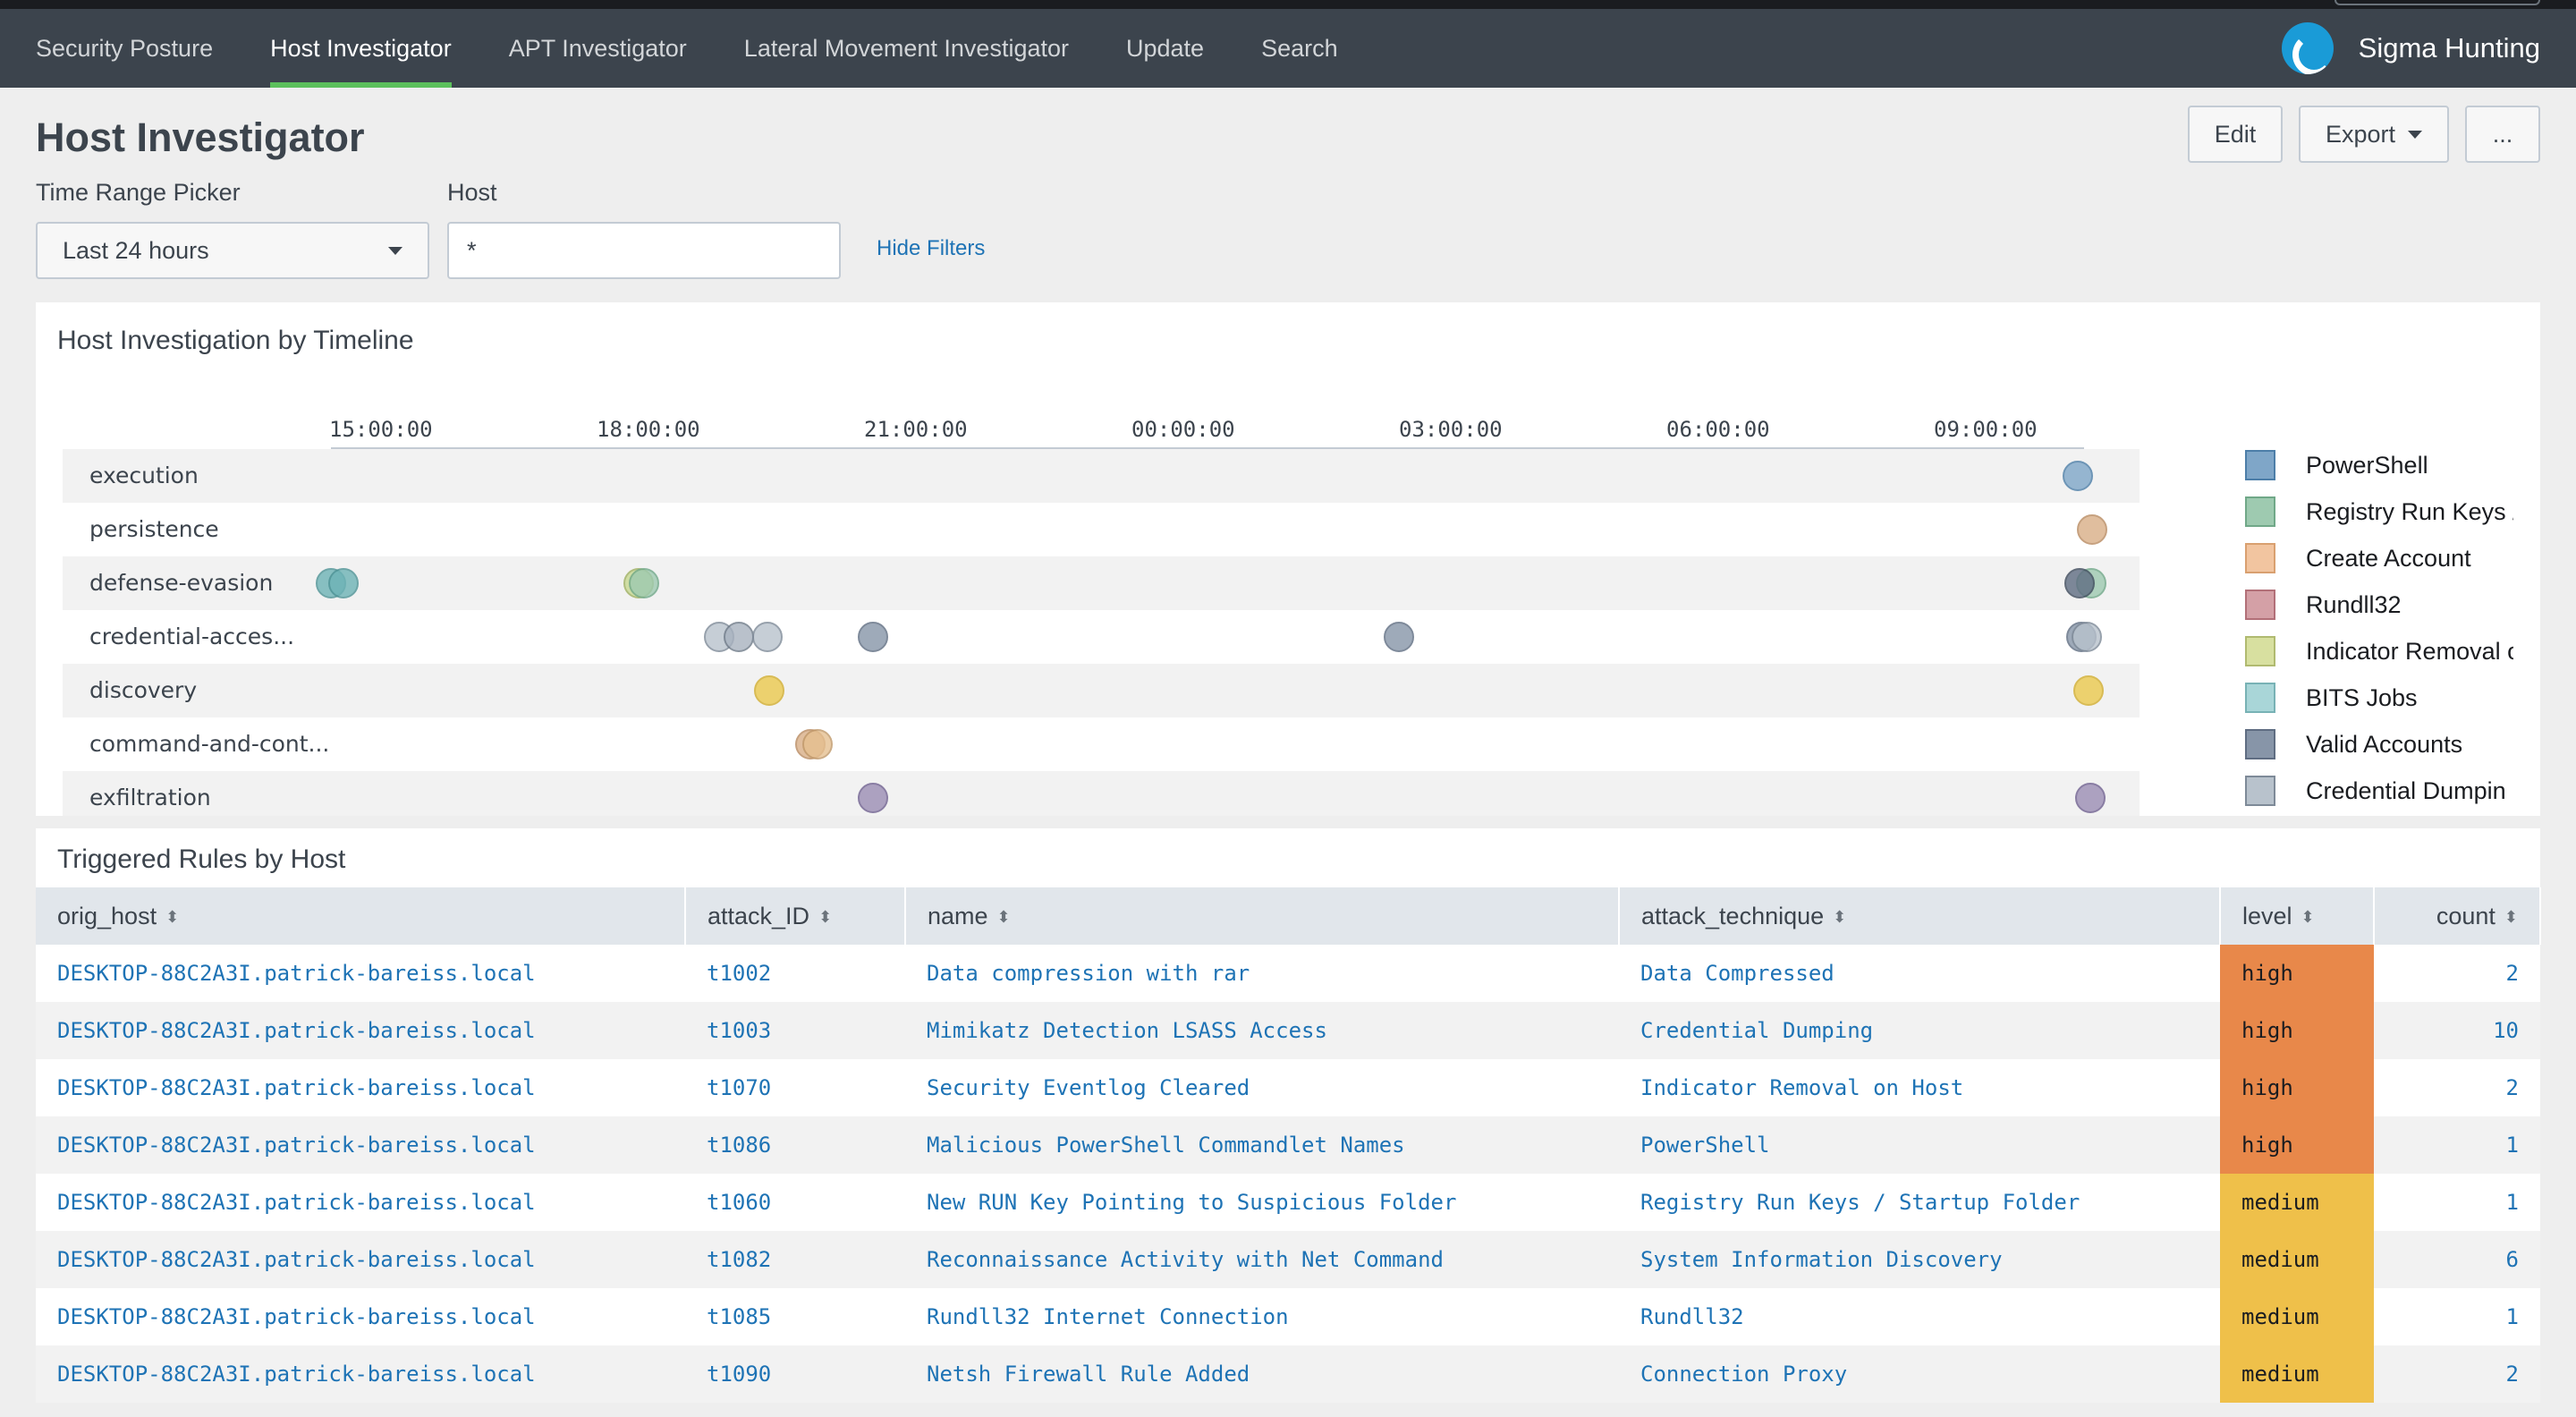  Describe the element at coordinates (1919, 1087) in the screenshot. I see `cell-attack-technique: Indicator Removal on Host` at that location.